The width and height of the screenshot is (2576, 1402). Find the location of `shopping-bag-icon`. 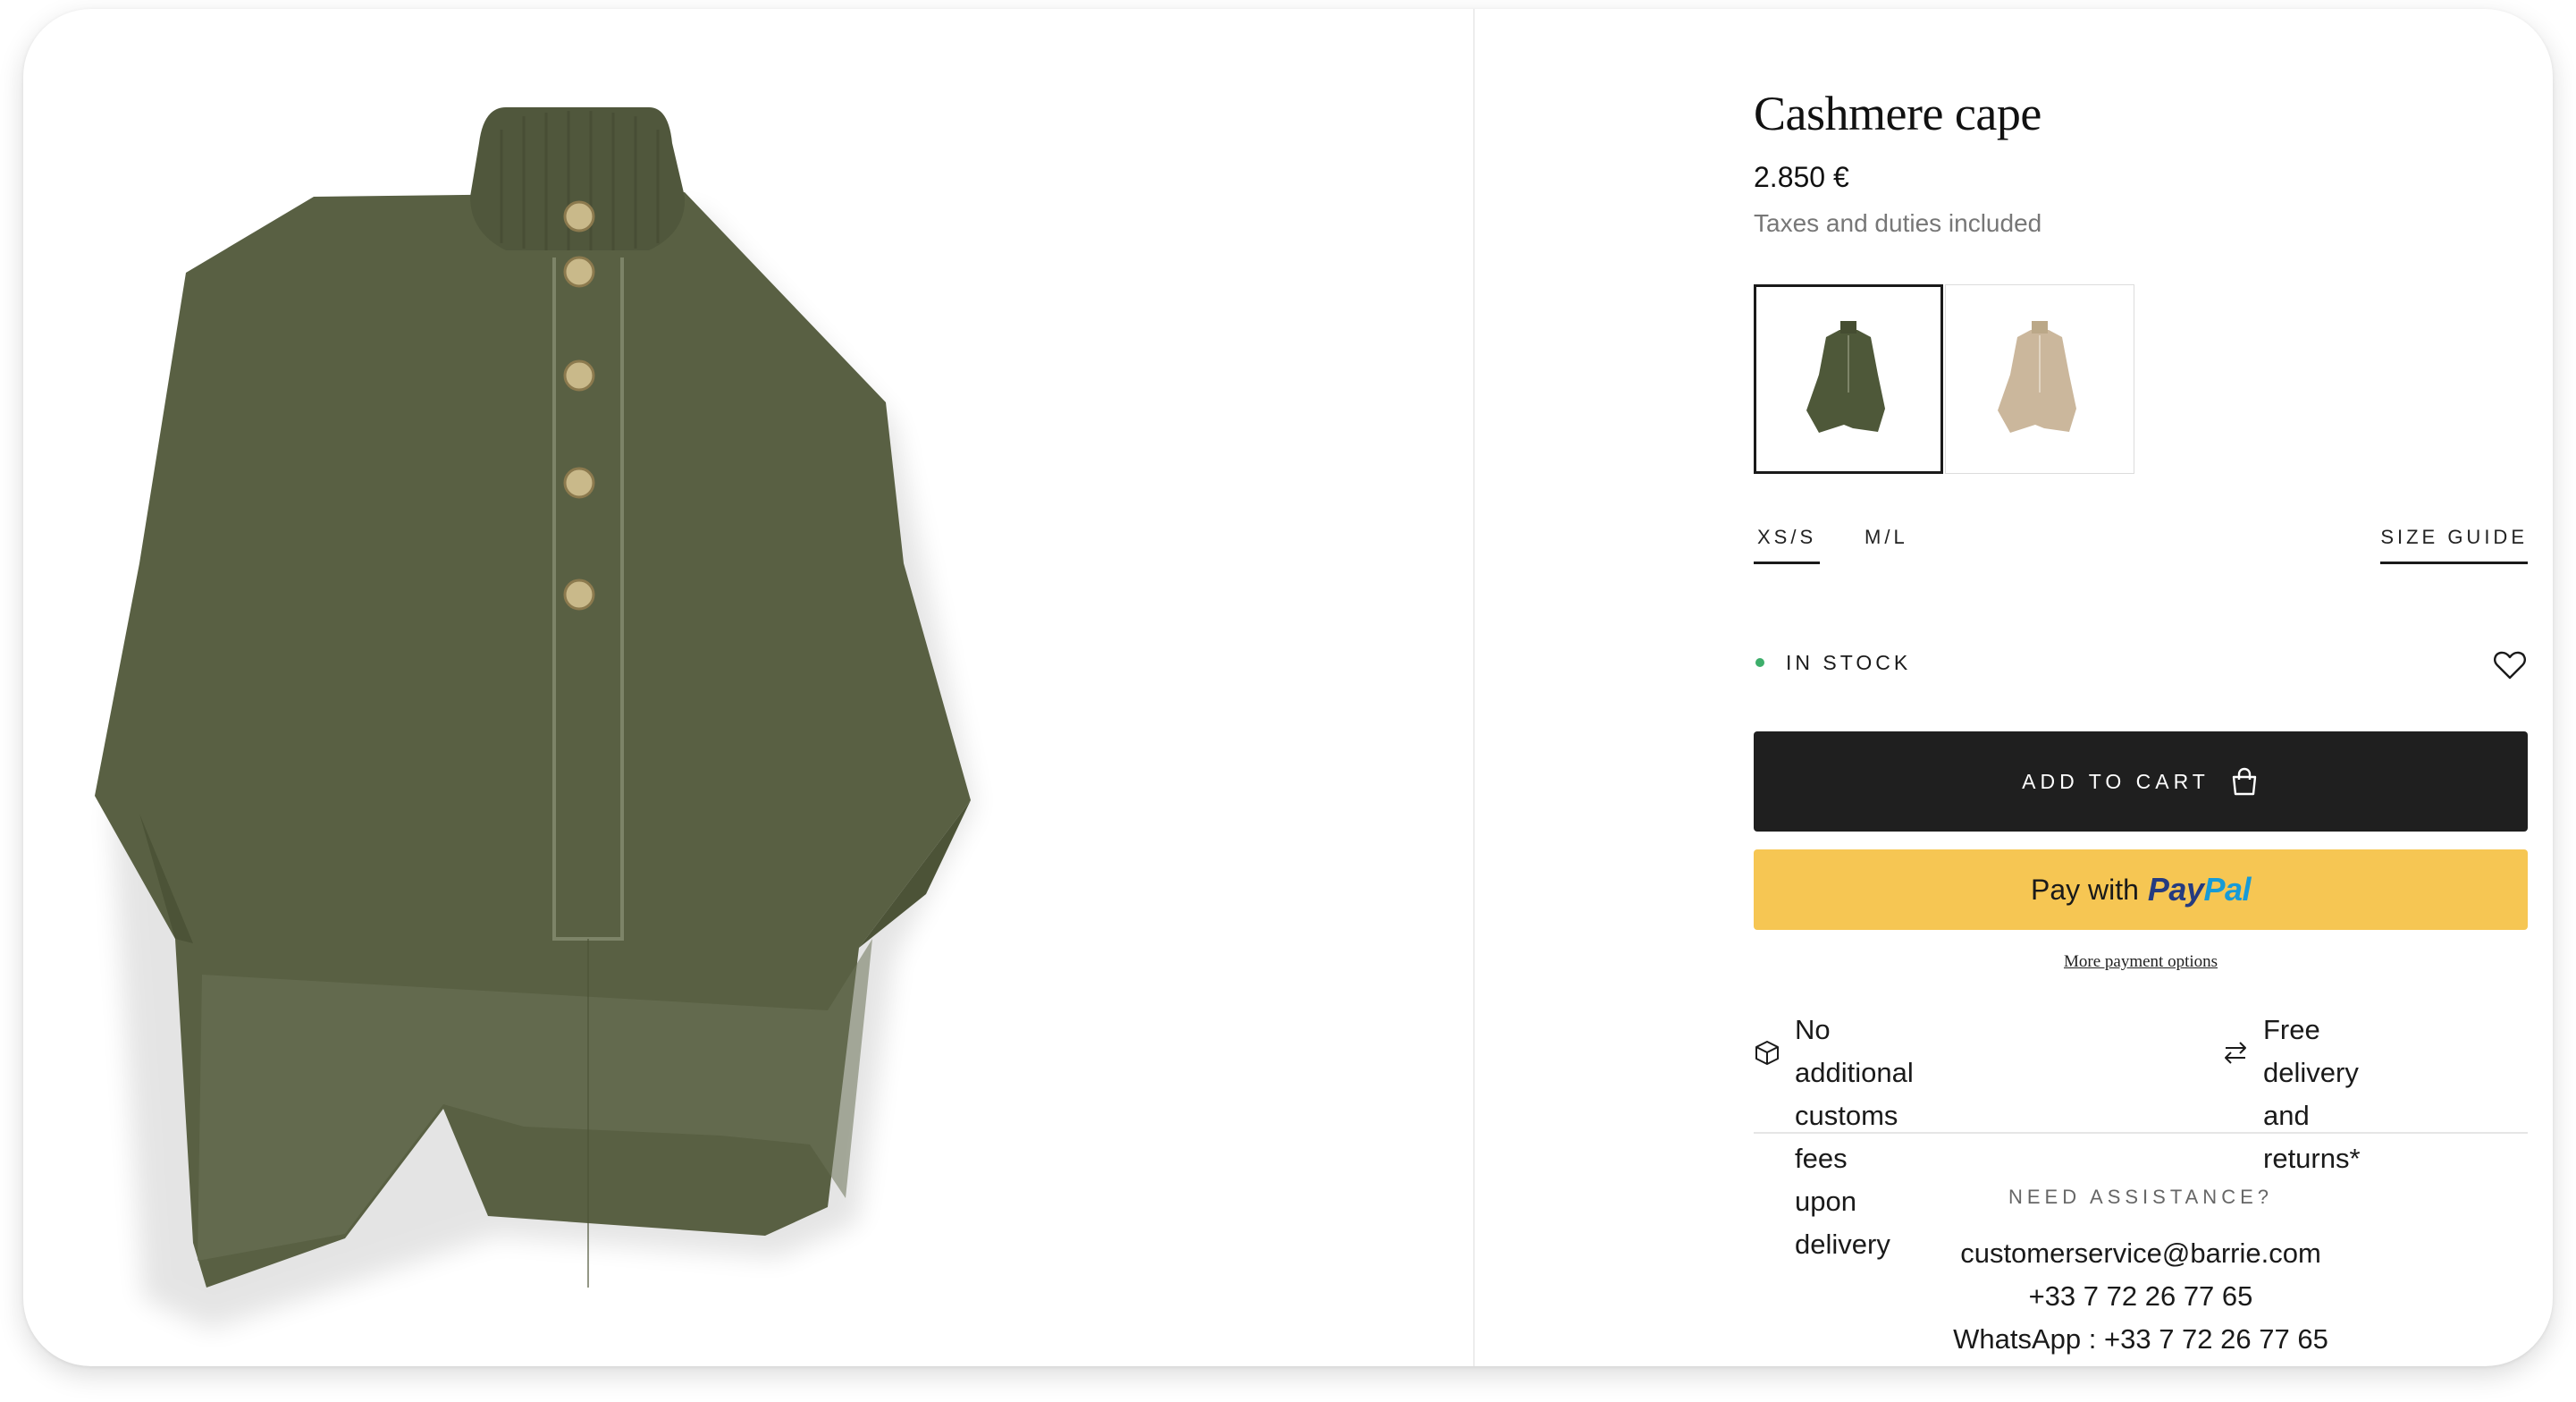

shopping-bag-icon is located at coordinates (2245, 781).